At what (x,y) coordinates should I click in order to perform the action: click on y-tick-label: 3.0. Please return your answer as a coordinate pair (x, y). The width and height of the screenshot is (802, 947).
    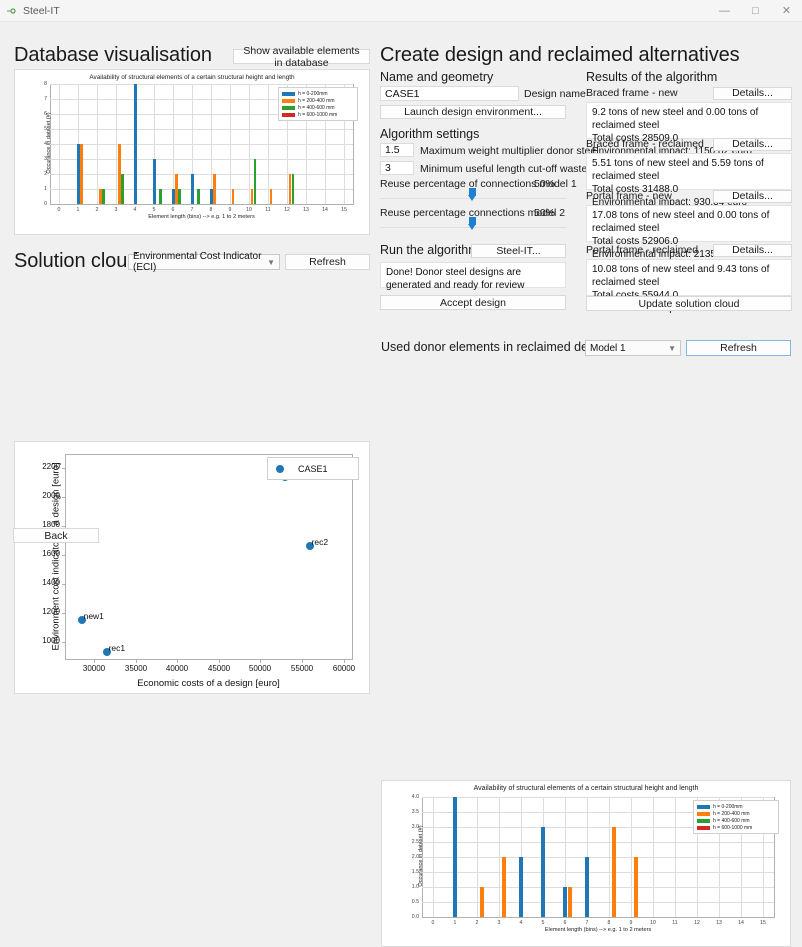
    Looking at the image, I should click on (415, 827).